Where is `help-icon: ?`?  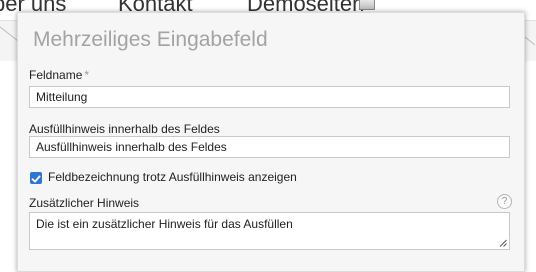
help-icon: ? is located at coordinates (504, 201).